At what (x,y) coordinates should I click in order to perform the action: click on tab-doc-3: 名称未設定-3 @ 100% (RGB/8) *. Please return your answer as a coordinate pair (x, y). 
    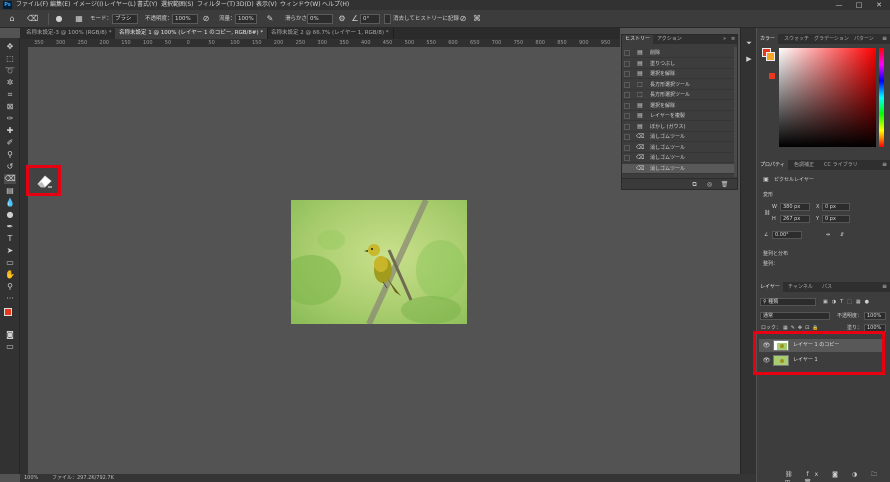
    Looking at the image, I should click on (69, 33).